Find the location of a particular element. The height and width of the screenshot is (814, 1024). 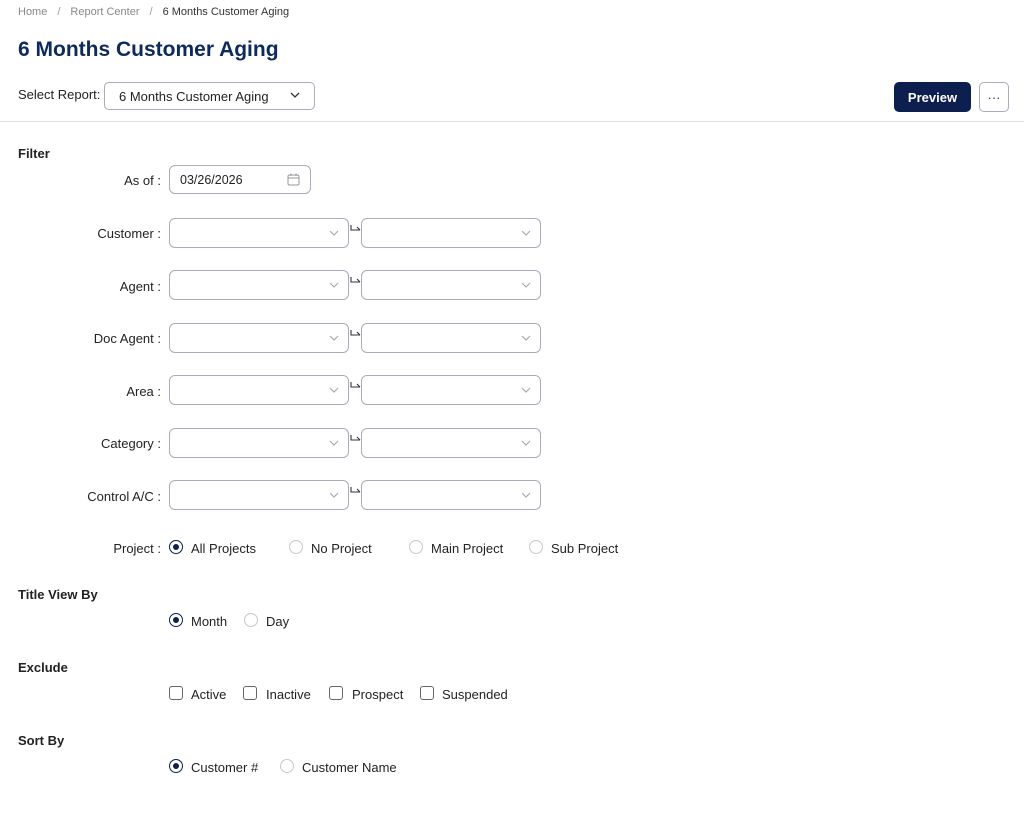

agent-range-label: Agent : is located at coordinates (140, 286).